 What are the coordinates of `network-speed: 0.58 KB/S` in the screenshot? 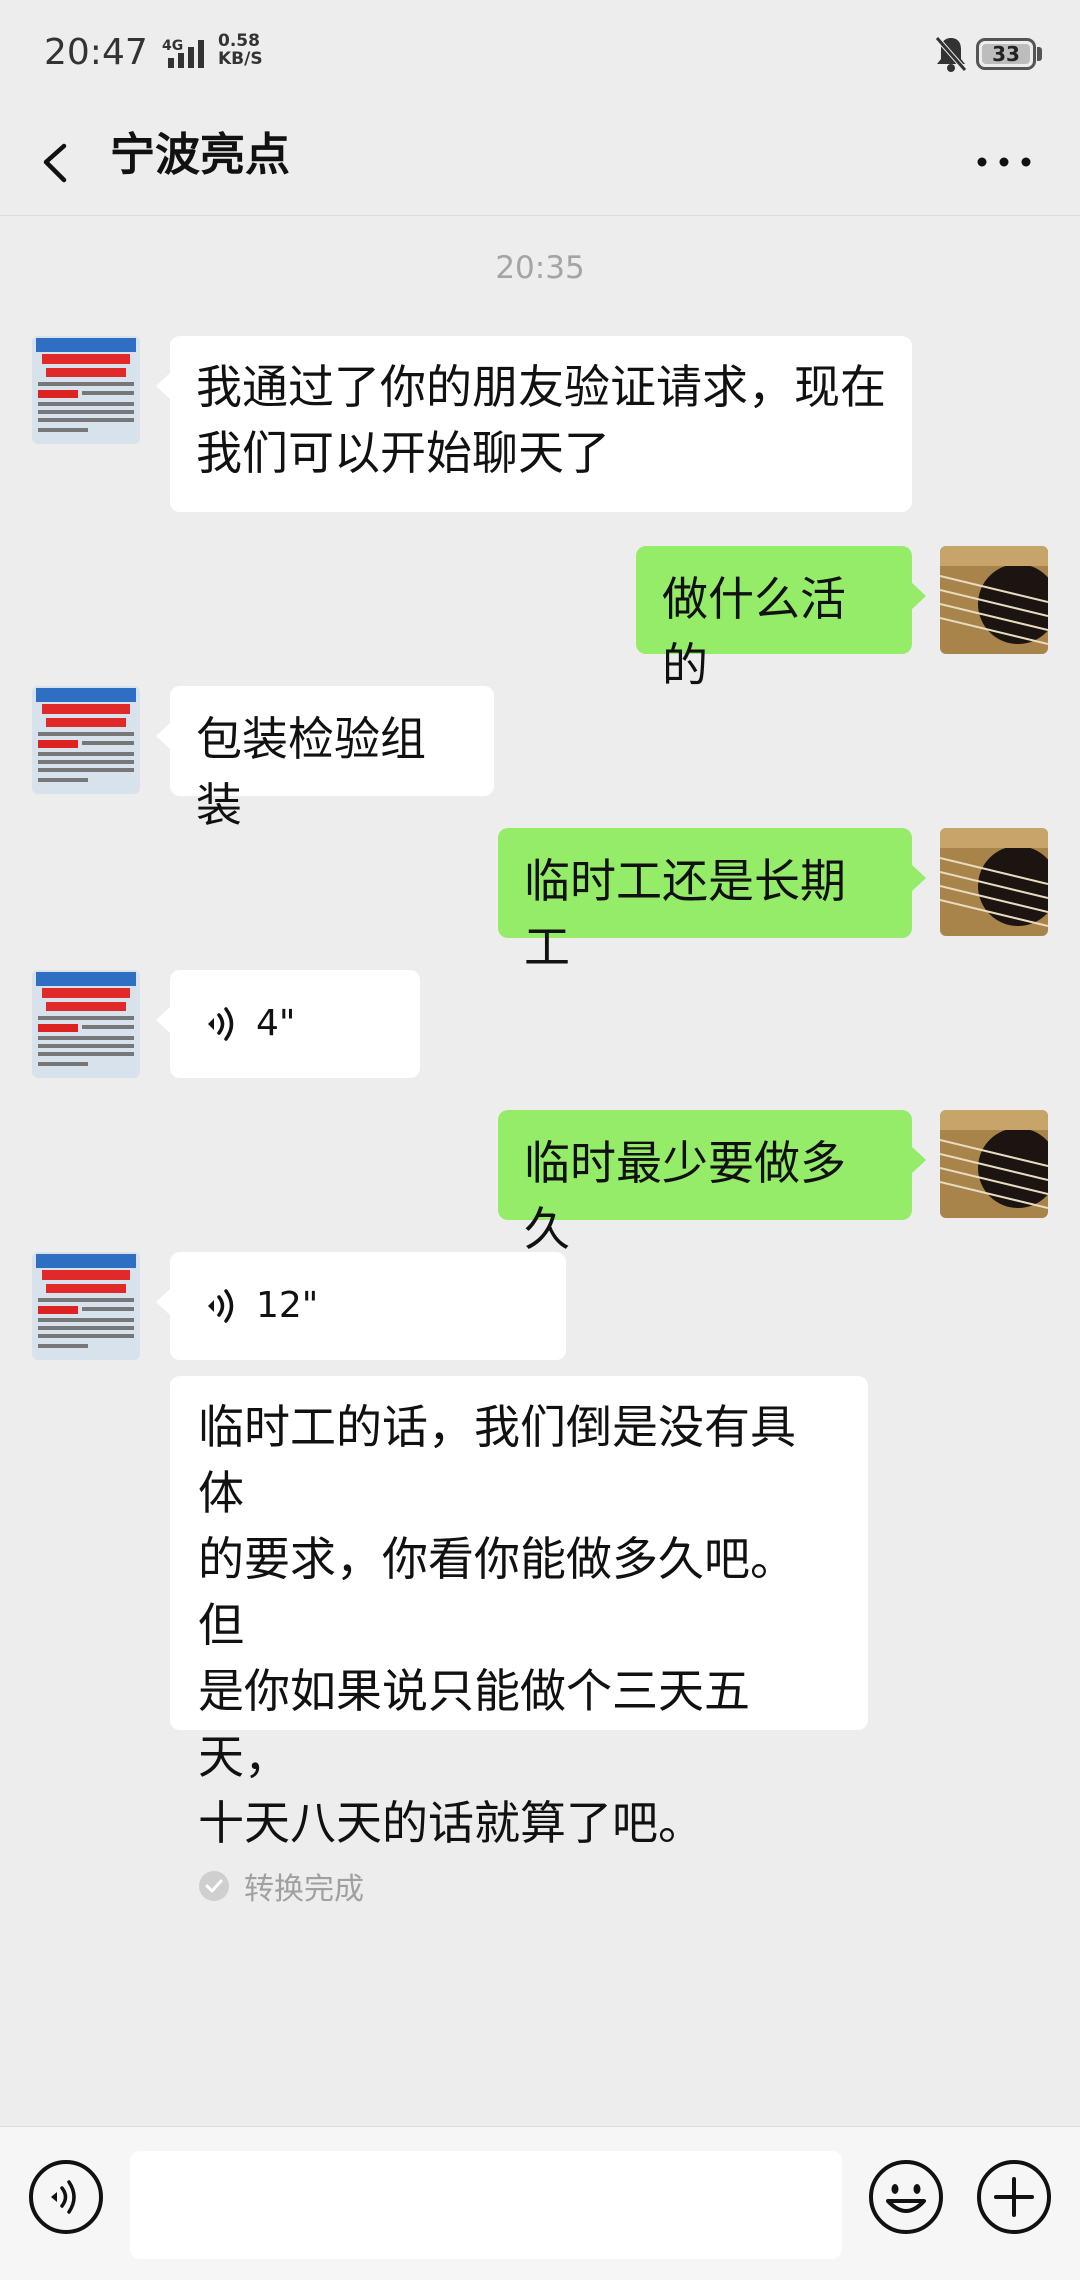 It's located at (240, 50).